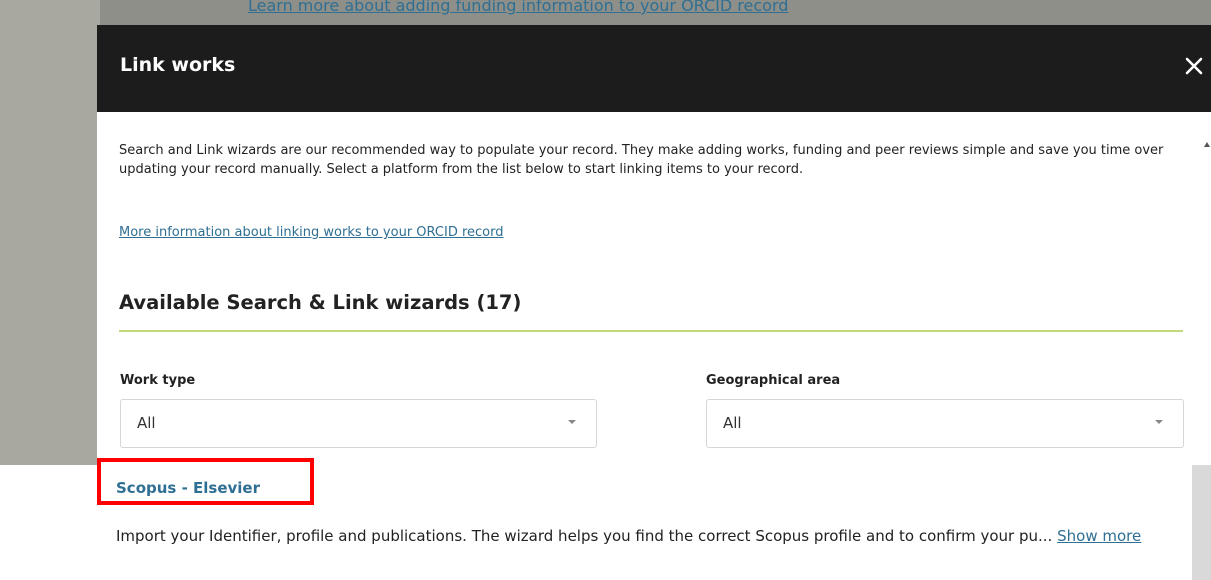  What do you see at coordinates (1201, 522) in the screenshot?
I see `scrollbar-track` at bounding box center [1201, 522].